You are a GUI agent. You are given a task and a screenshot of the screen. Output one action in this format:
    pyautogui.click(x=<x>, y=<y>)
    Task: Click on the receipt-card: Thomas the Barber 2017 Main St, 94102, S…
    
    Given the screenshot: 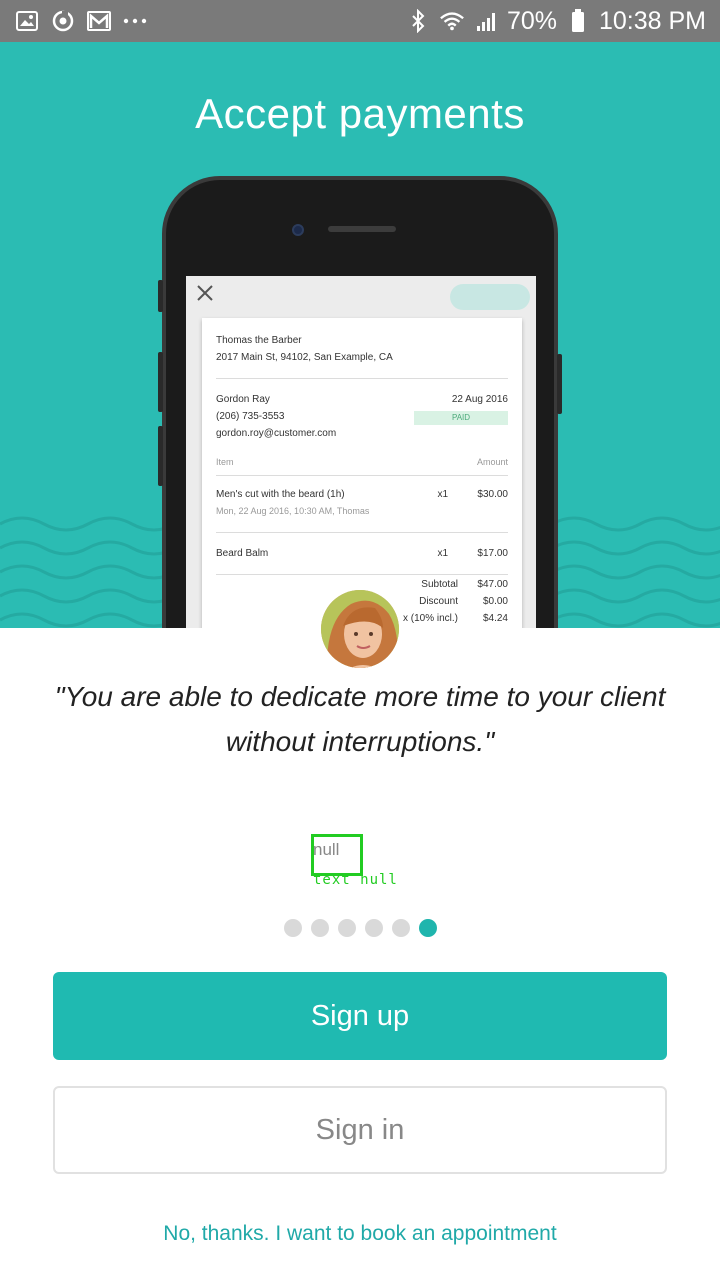 What is the action you would take?
    pyautogui.click(x=362, y=473)
    